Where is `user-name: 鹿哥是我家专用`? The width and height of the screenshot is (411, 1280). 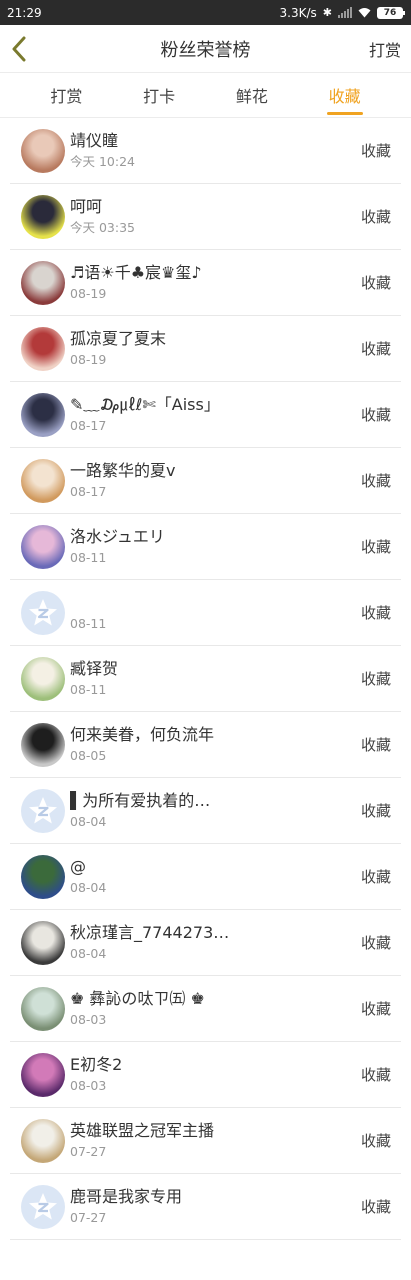
user-name: 鹿哥是我家专用 is located at coordinates (126, 1196).